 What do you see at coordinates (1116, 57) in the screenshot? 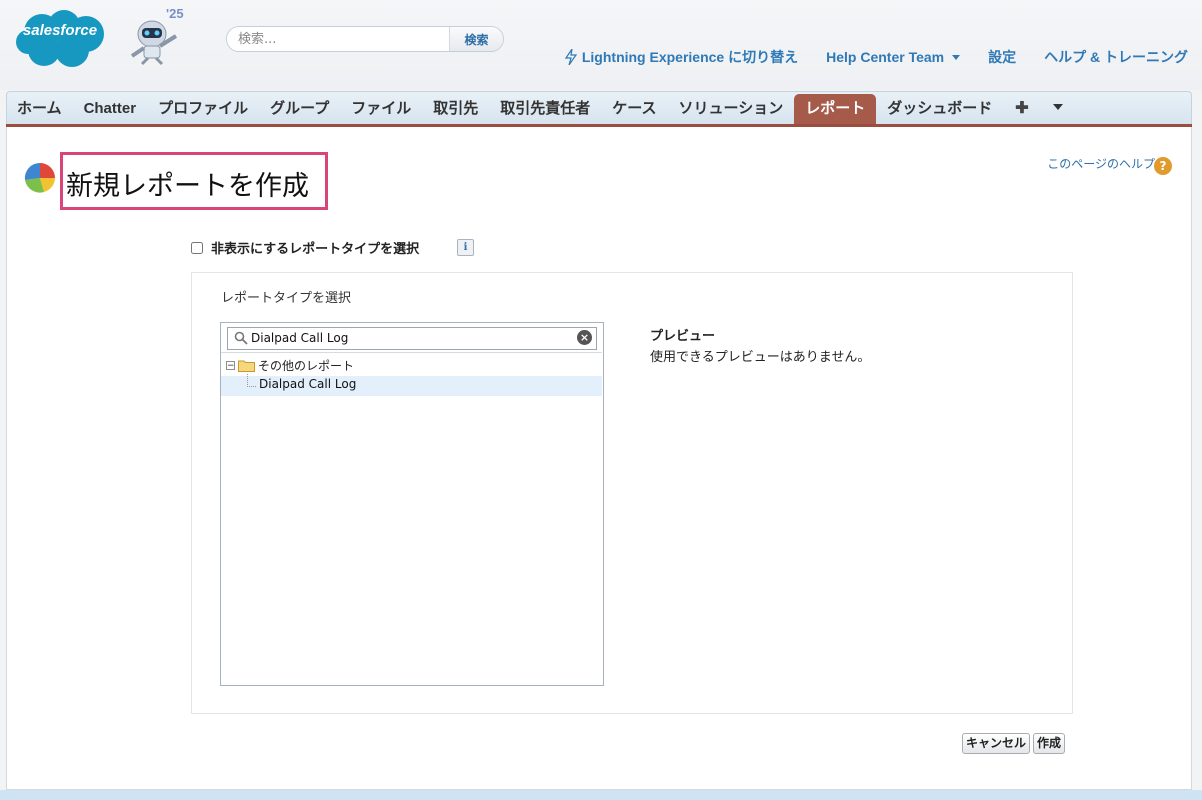
I see `help-training-link: ヘルプ & トレーニング` at bounding box center [1116, 57].